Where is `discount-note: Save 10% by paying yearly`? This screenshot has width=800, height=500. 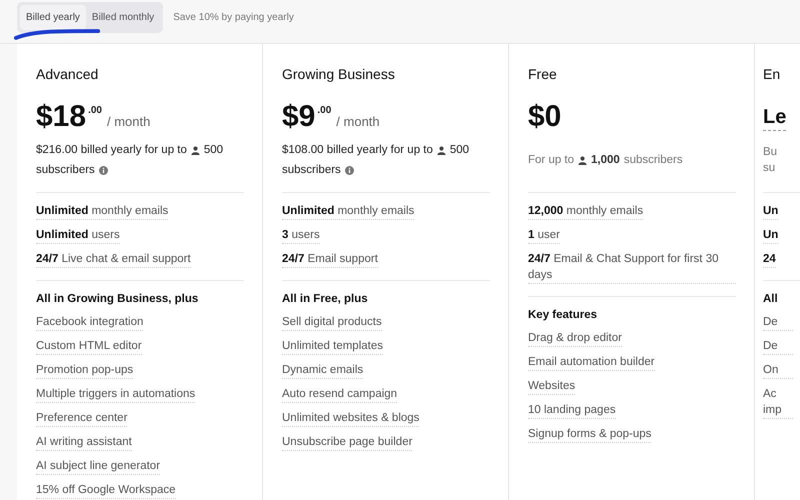
discount-note: Save 10% by paying yearly is located at coordinates (233, 17).